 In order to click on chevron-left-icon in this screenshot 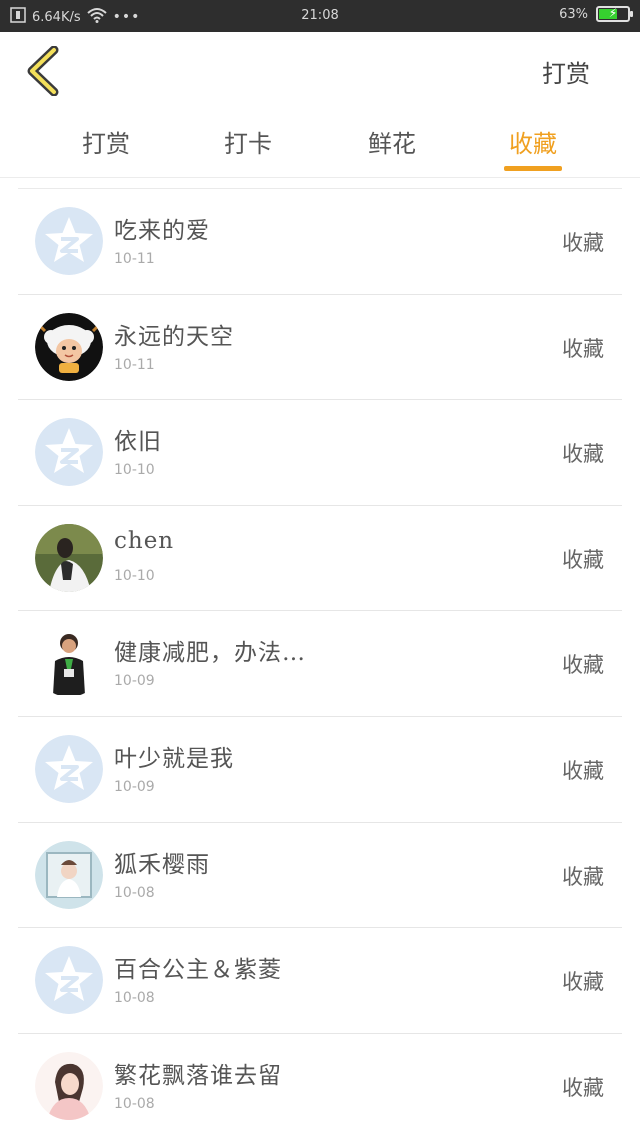, I will do `click(43, 71)`.